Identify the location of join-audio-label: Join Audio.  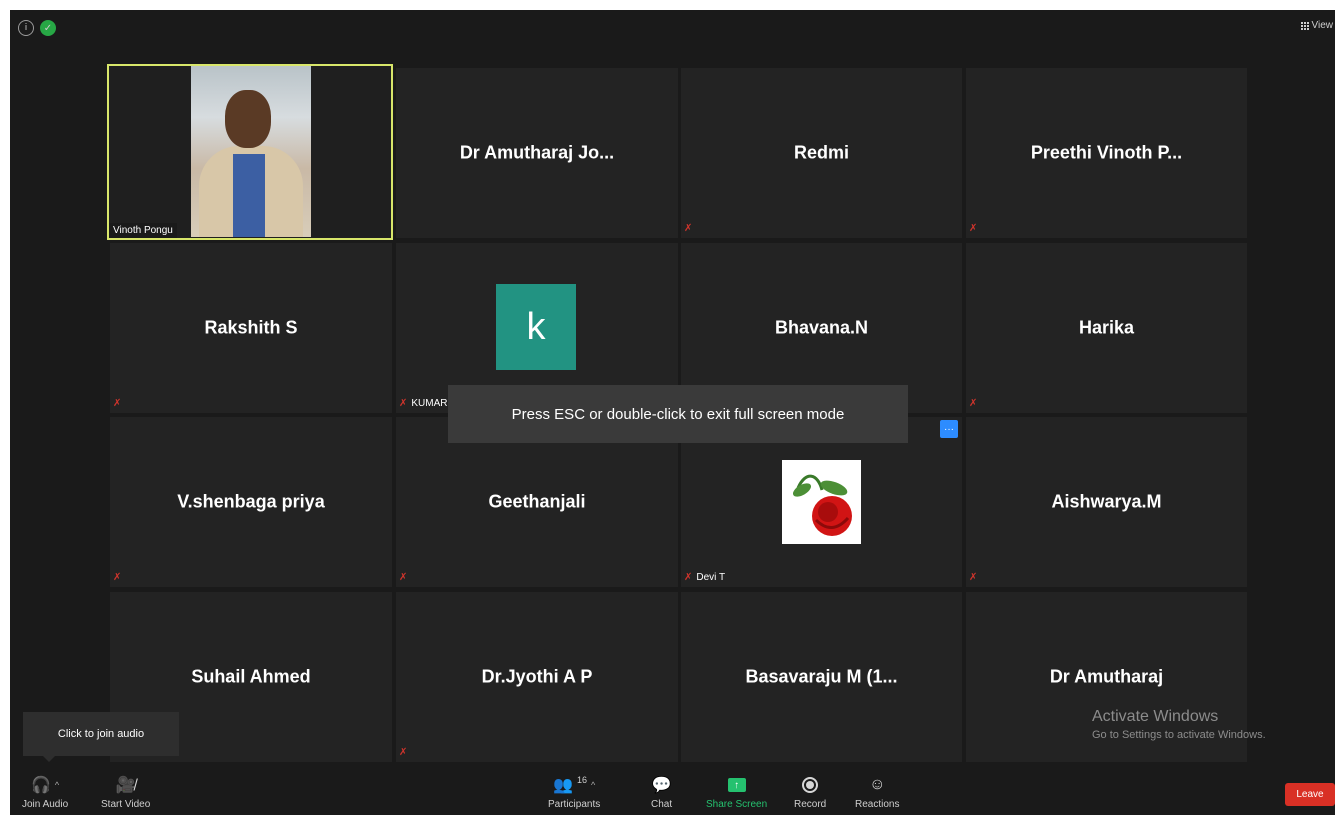
(45, 804).